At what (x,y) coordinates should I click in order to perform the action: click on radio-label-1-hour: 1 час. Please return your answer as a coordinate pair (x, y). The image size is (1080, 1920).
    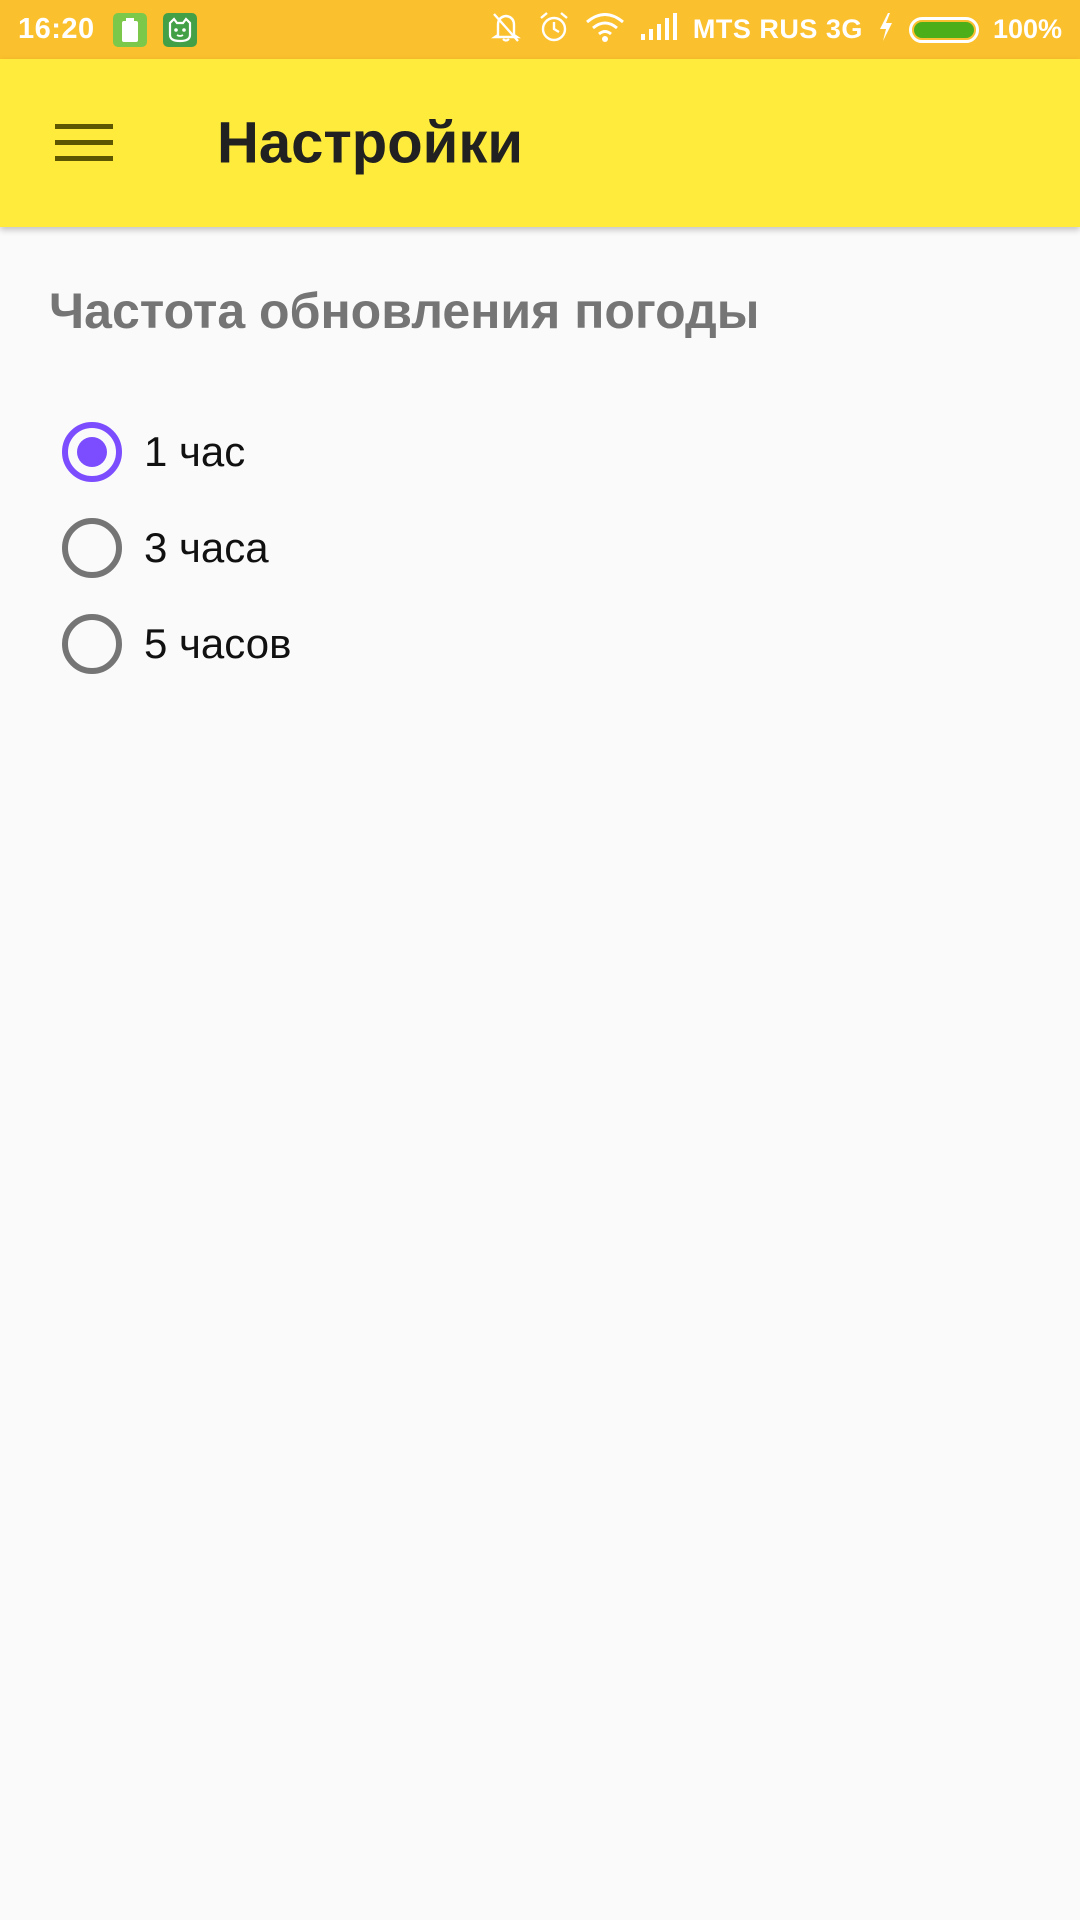
    Looking at the image, I should click on (194, 452).